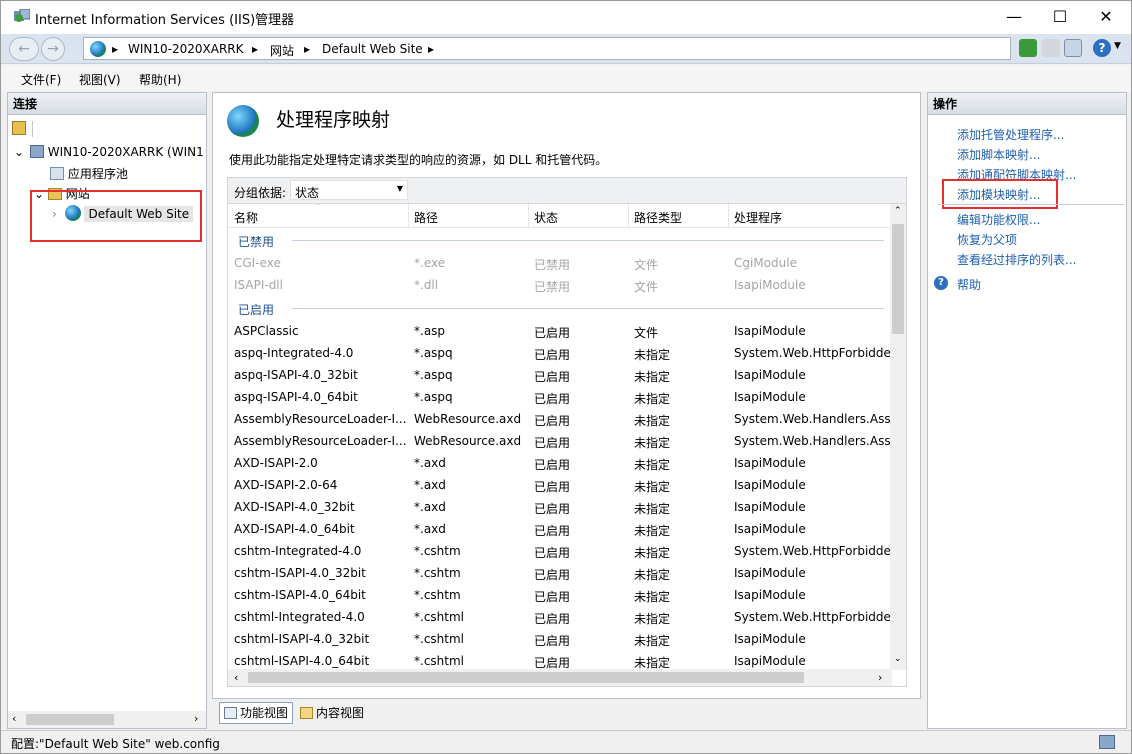  What do you see at coordinates (813, 353) in the screenshot?
I see `table-cell: System.Web.HttpForbidde..` at bounding box center [813, 353].